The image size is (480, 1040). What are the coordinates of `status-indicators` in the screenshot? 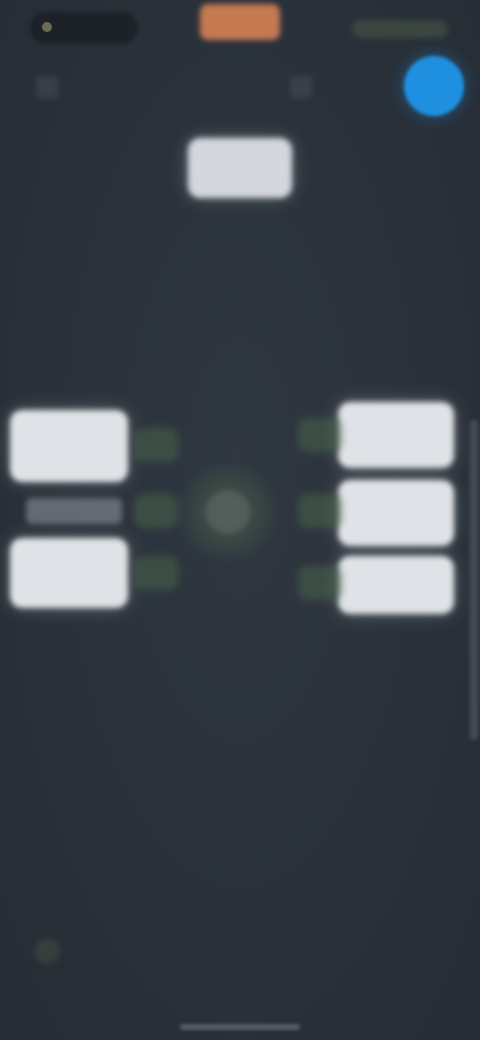 It's located at (400, 29).